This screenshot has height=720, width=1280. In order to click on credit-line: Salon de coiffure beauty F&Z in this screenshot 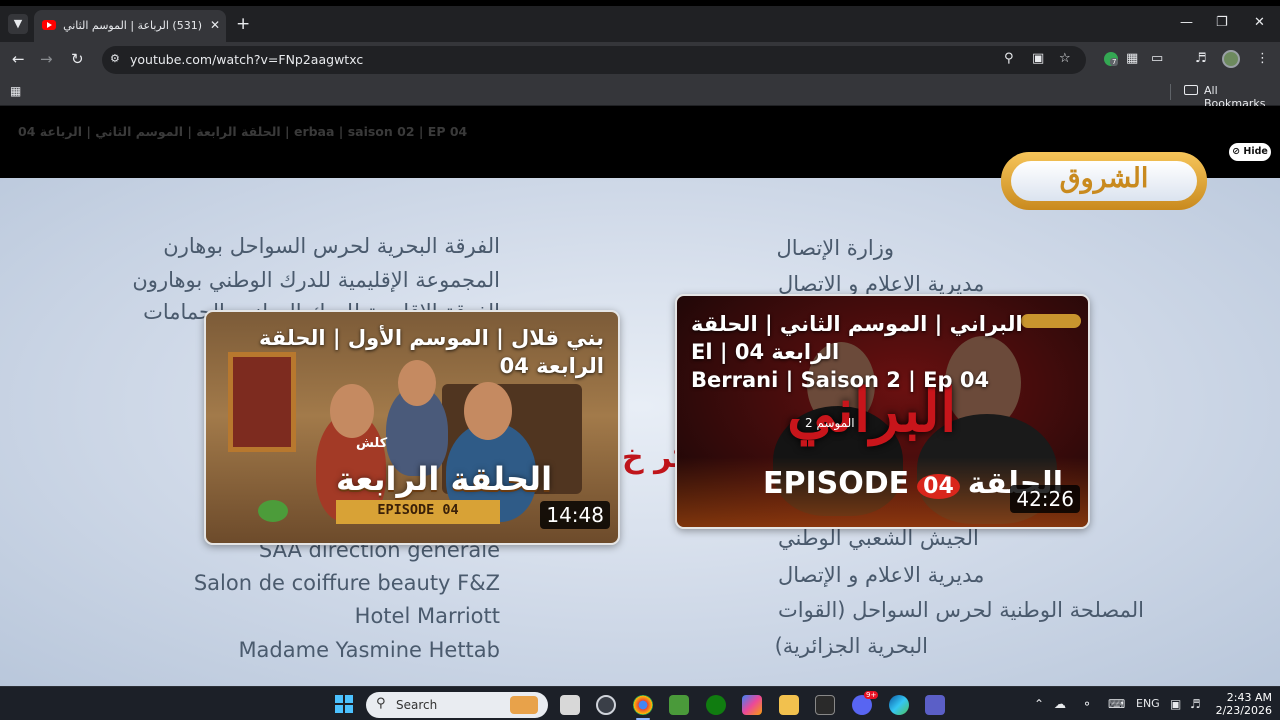, I will do `click(346, 583)`.